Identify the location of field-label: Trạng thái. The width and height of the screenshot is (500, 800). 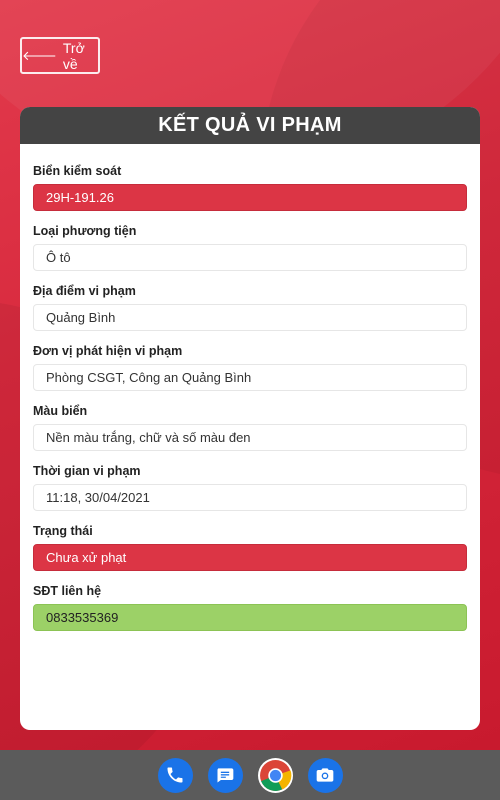
(63, 531).